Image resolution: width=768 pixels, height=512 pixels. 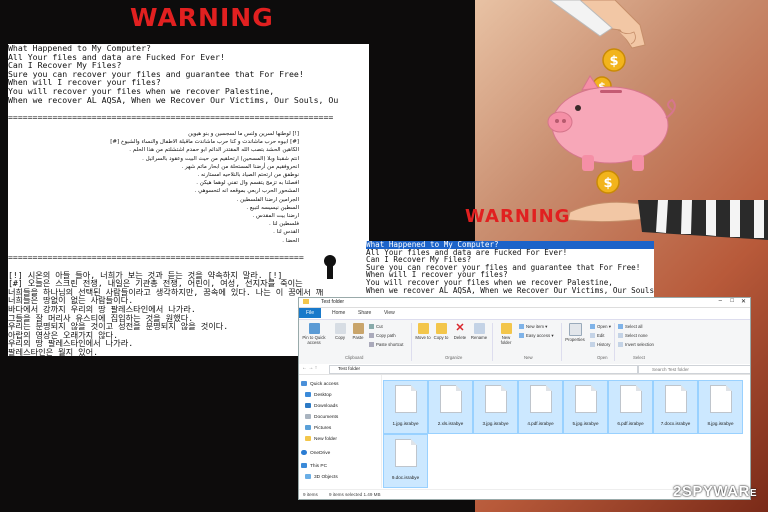 I want to click on history-button: History, so click(x=600, y=345).